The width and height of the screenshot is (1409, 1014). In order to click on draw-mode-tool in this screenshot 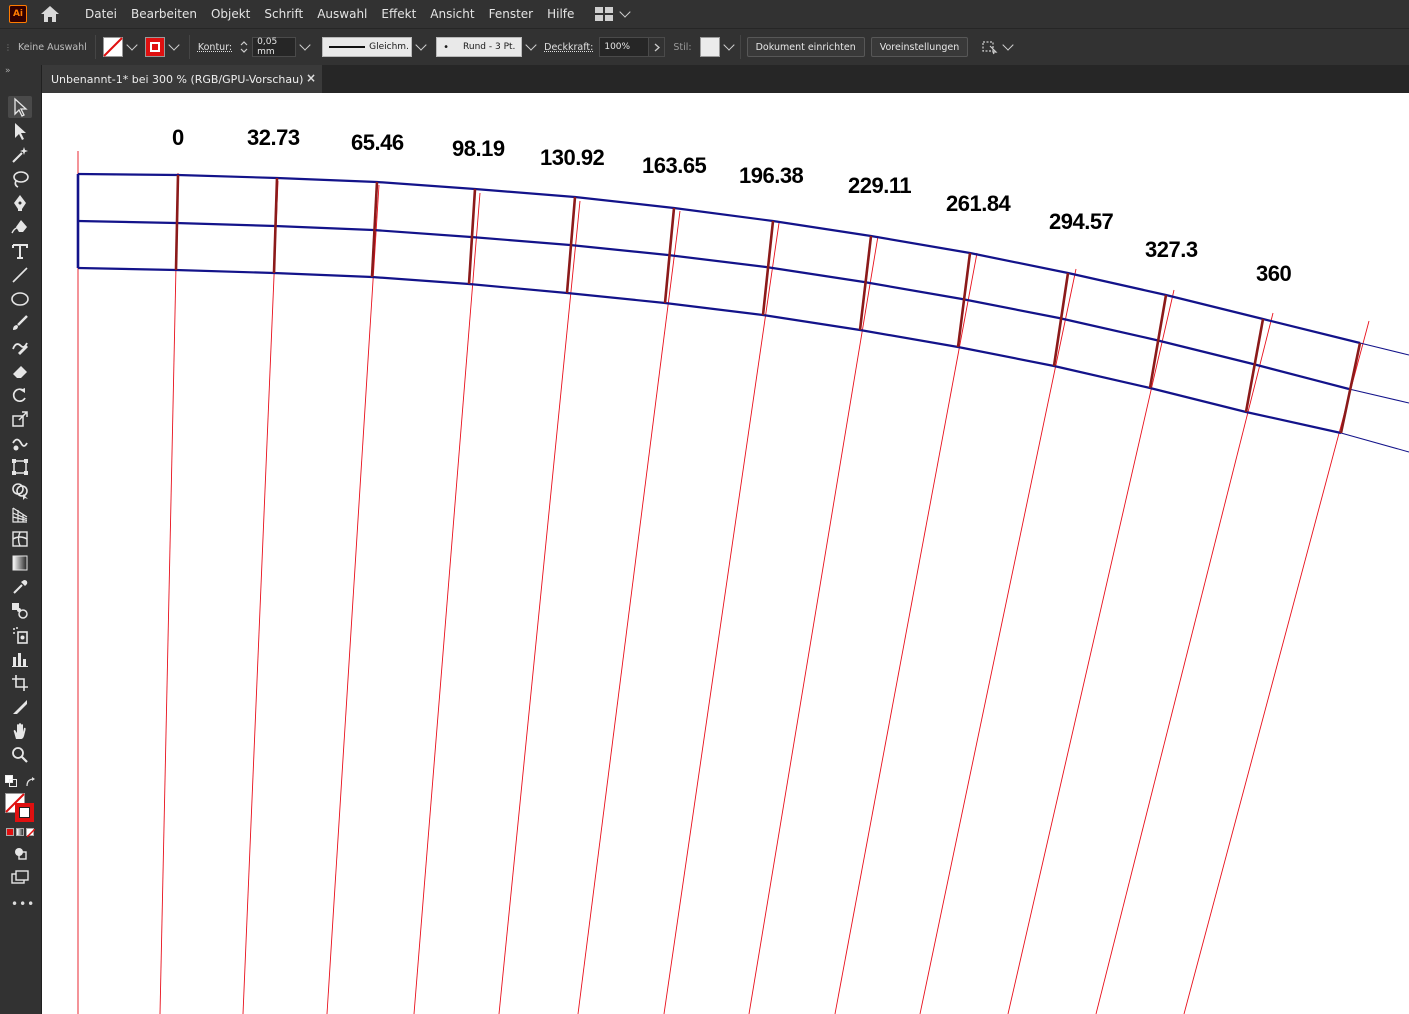, I will do `click(20, 853)`.